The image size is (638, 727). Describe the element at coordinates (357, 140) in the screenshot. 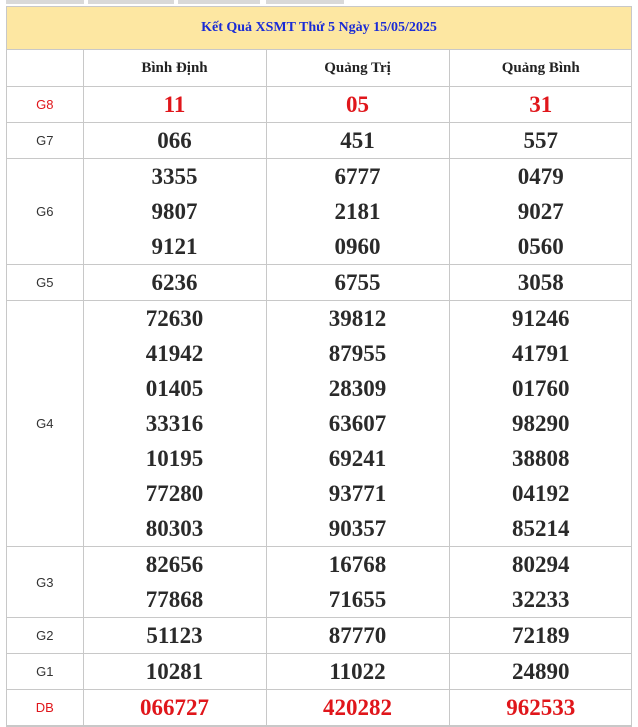

I see `prize-number: 451` at that location.